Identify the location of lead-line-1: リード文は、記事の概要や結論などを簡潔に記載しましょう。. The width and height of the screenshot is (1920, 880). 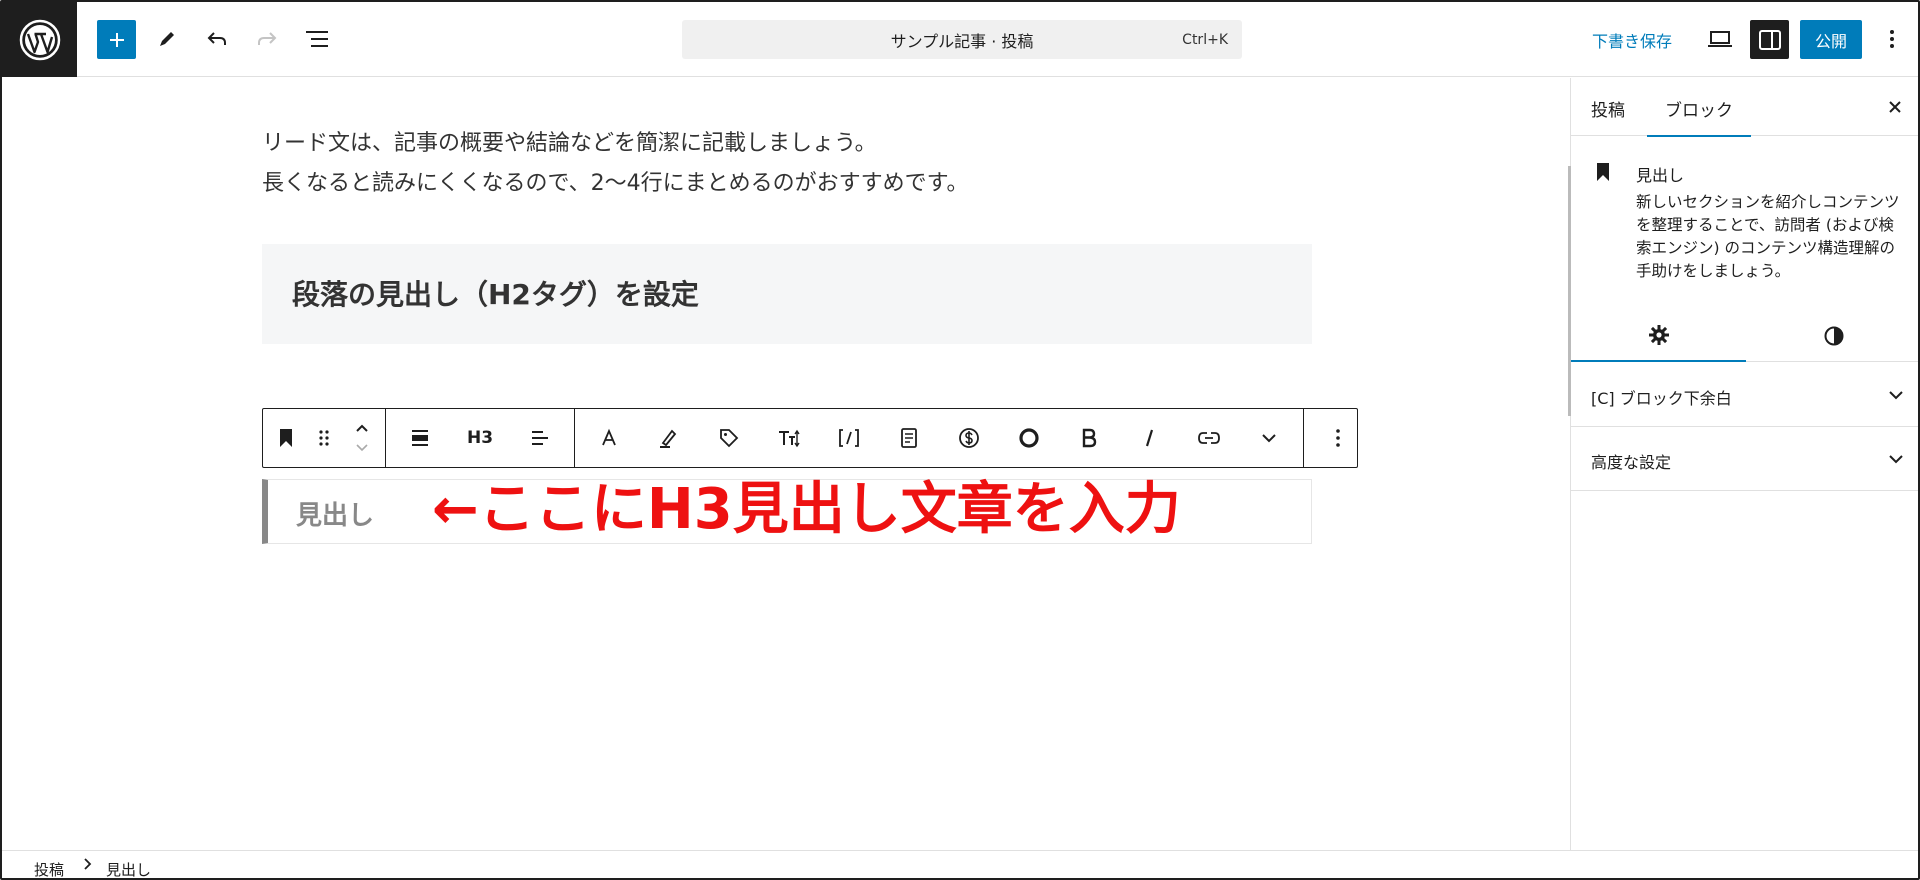
(569, 143).